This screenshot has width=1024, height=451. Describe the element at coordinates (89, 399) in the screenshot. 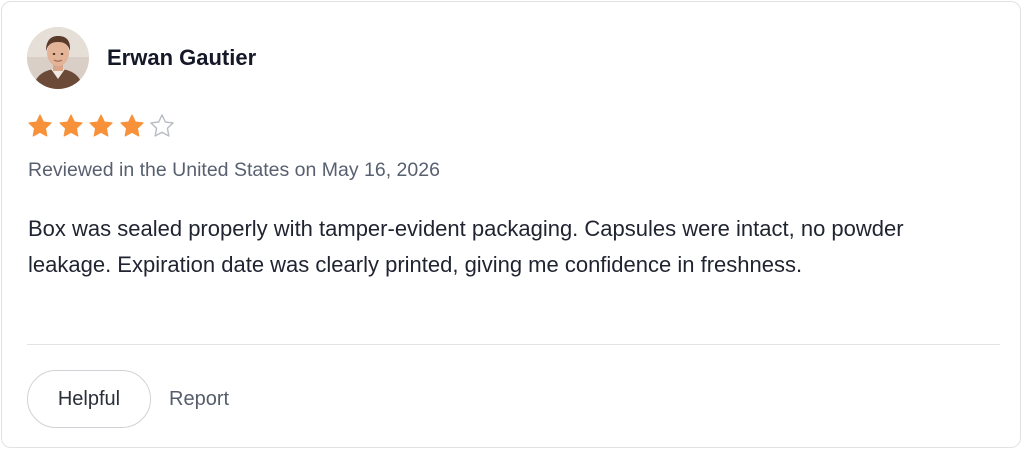

I see `helpful-button: Helpful` at that location.